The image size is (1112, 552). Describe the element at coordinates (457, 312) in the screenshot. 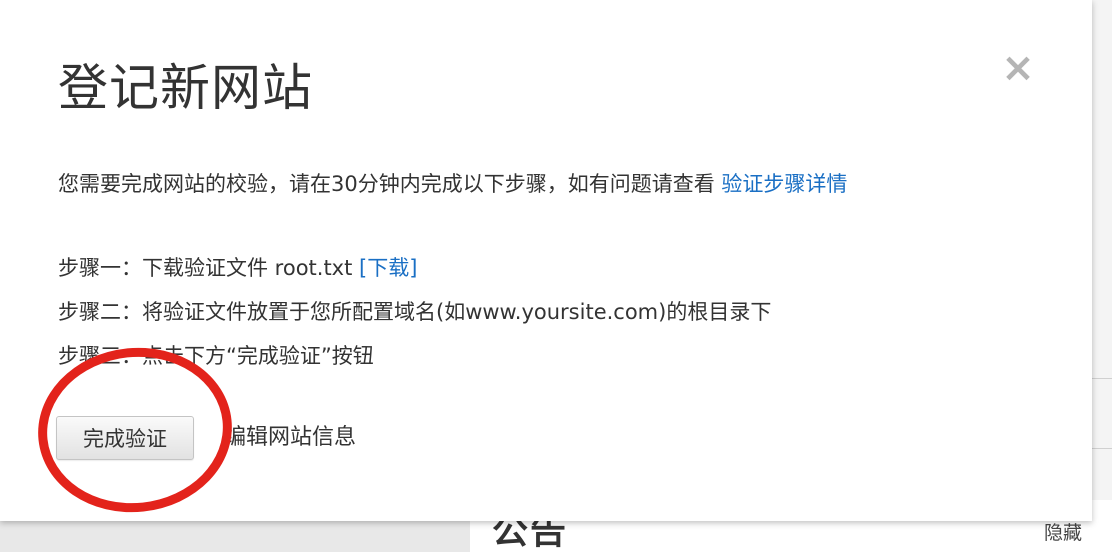

I see `step-text: 将验证文件放置于您所配置域名(如www.yoursite.com)的根目录下` at that location.